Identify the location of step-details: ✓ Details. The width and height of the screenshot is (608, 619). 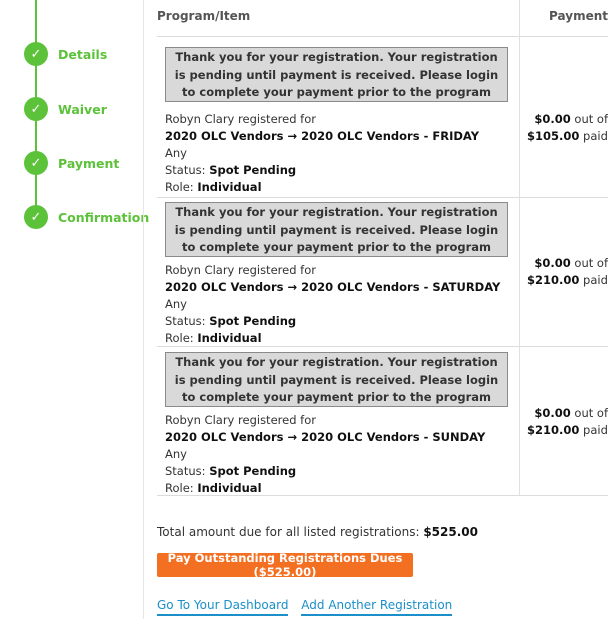
(65, 54).